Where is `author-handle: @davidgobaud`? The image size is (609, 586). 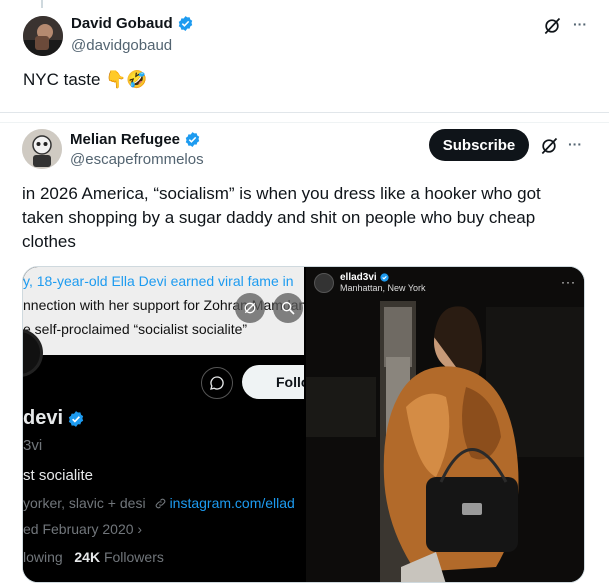
author-handle: @davidgobaud is located at coordinates (121, 45).